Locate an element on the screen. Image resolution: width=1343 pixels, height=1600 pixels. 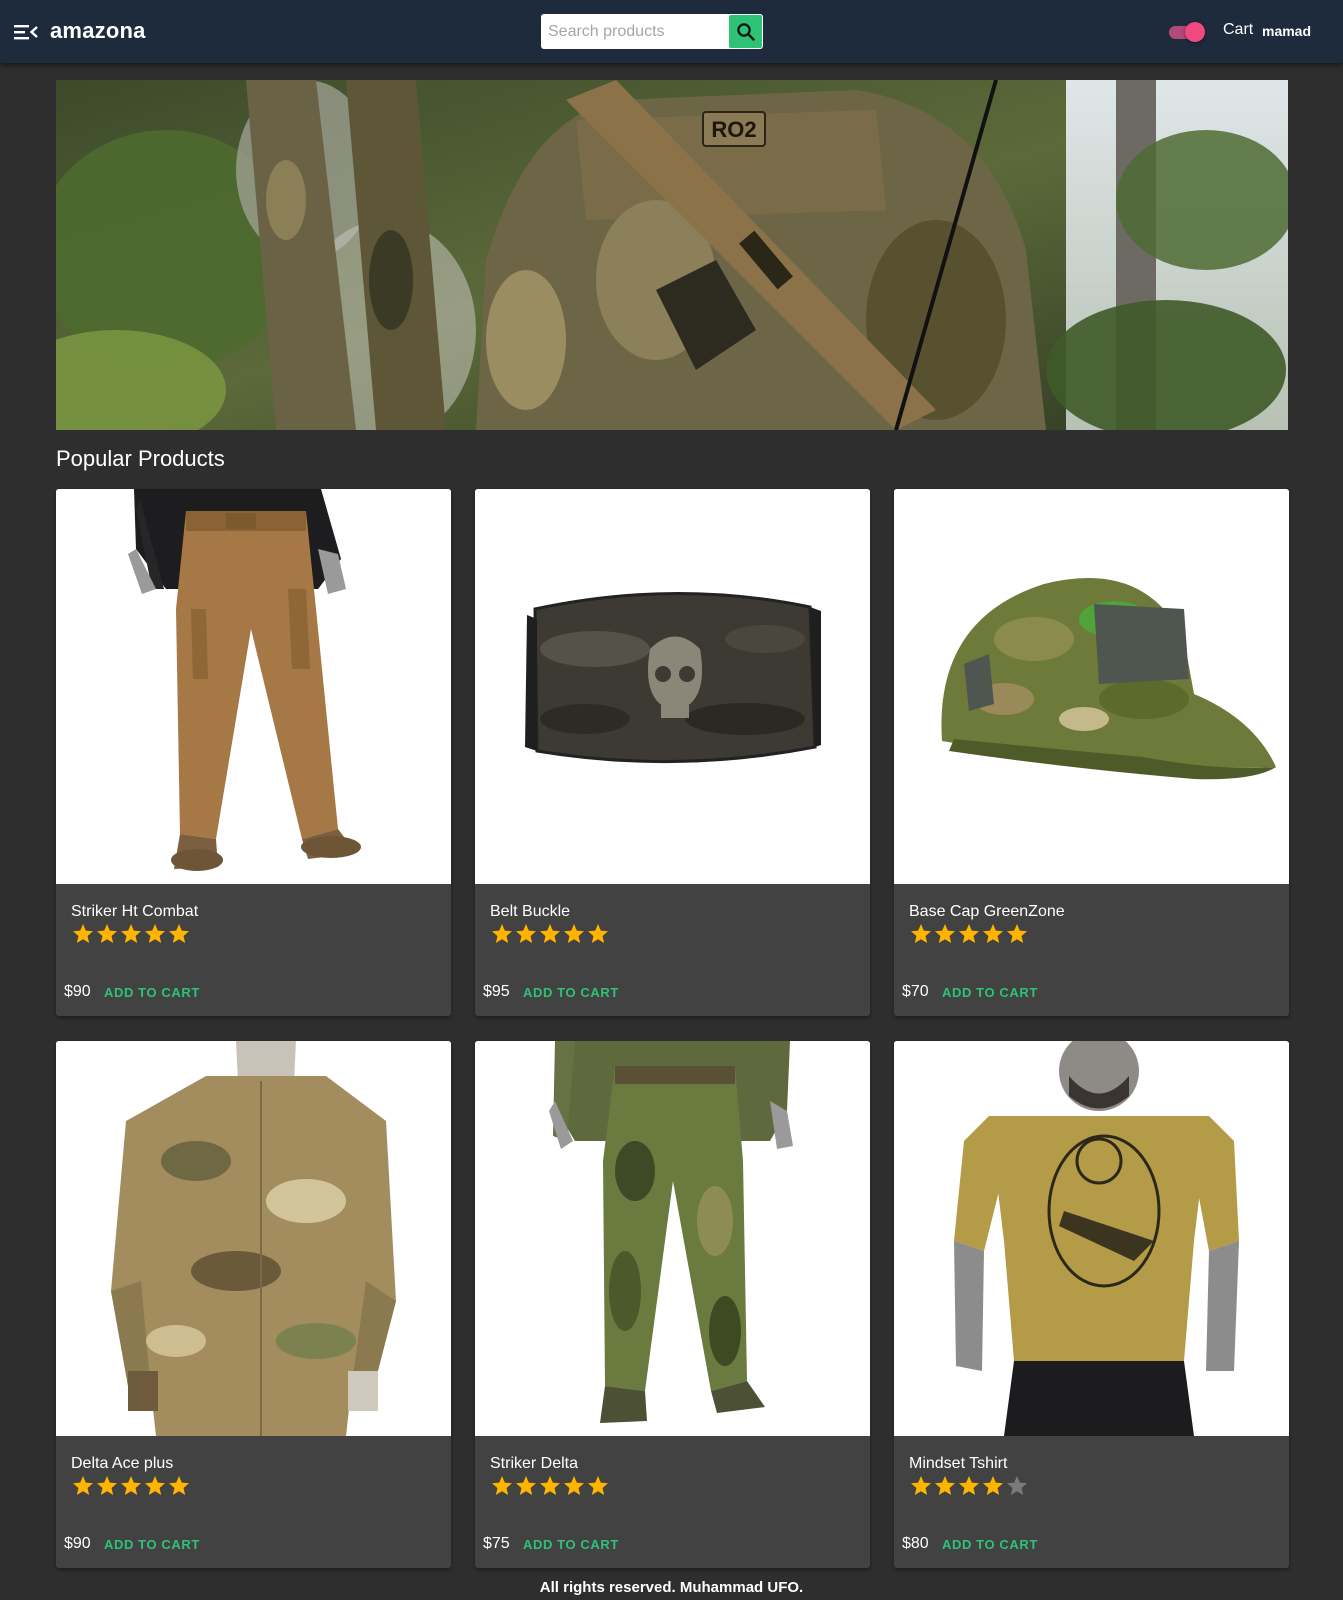
footer-text: All rights reserved. Muhammad UFO. is located at coordinates (671, 1587).